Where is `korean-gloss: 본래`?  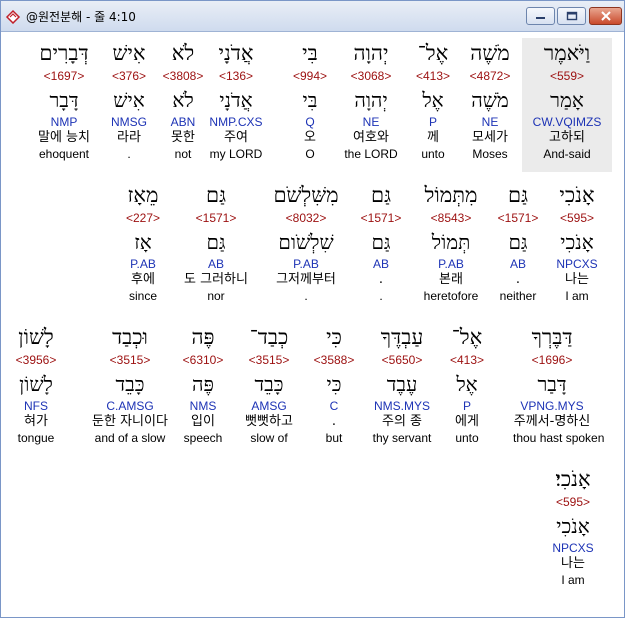
korean-gloss: 본래 is located at coordinates (451, 279).